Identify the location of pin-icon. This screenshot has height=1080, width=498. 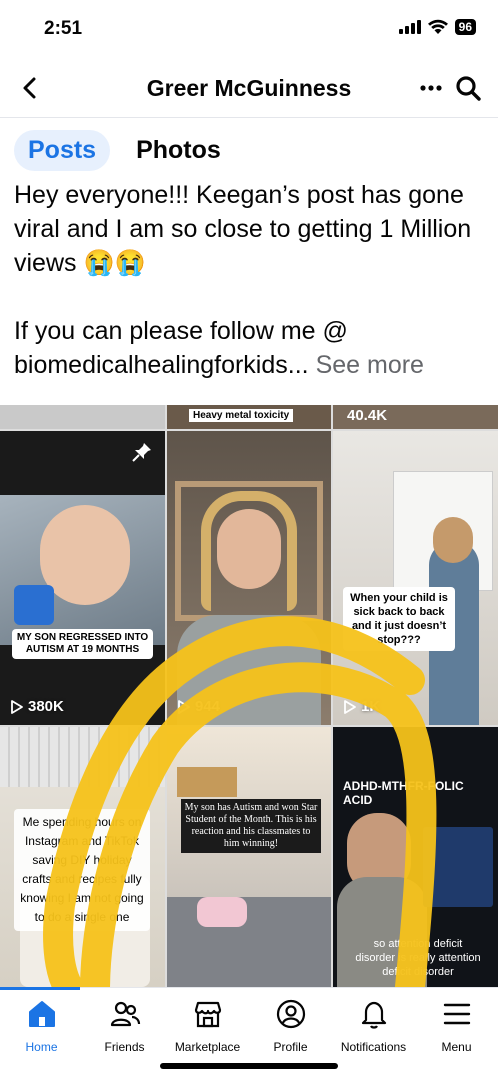
(141, 452).